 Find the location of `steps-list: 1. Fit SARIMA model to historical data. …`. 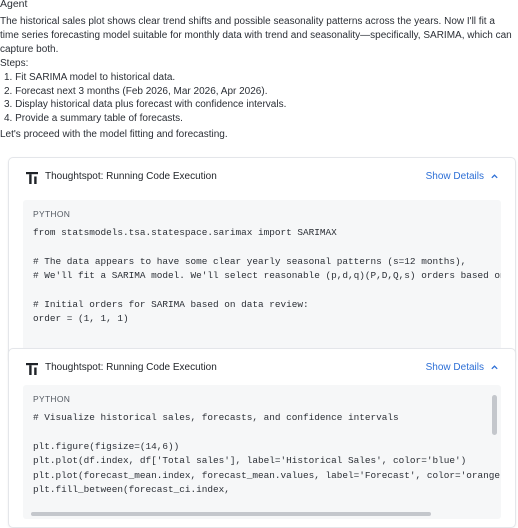

steps-list: 1. Fit SARIMA model to historical data. … is located at coordinates (143, 98).